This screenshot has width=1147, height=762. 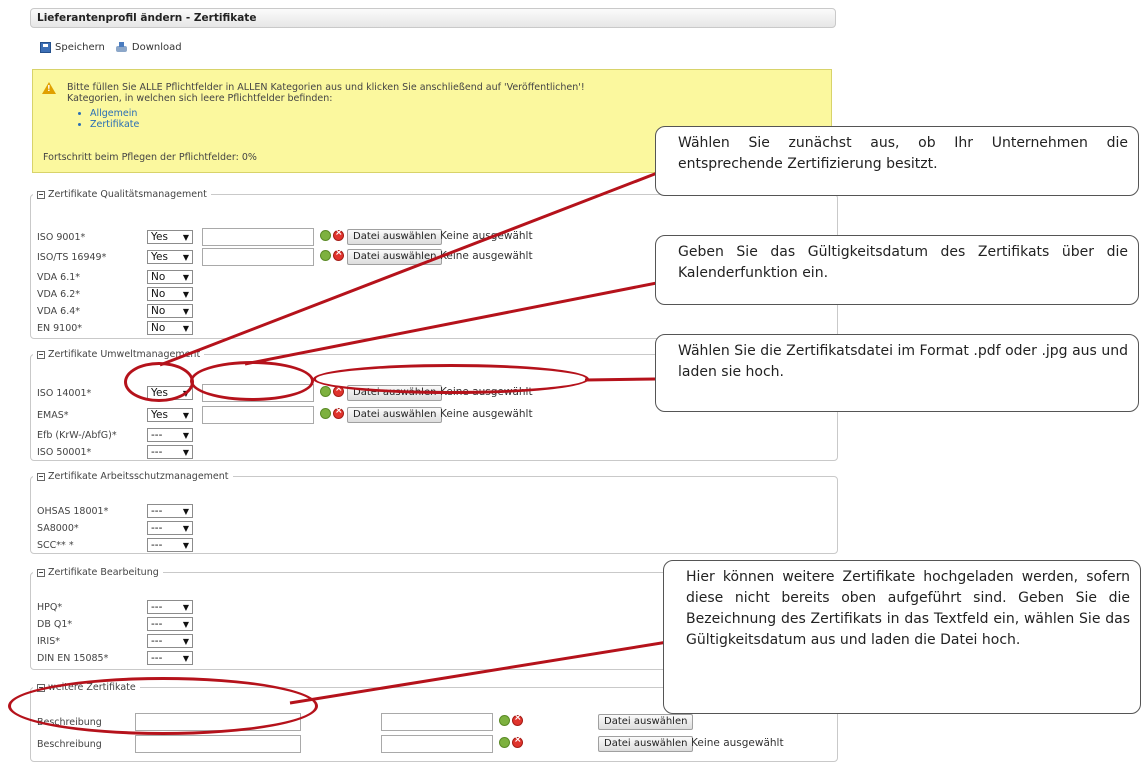 I want to click on highlight-ring-file, so click(x=451, y=379).